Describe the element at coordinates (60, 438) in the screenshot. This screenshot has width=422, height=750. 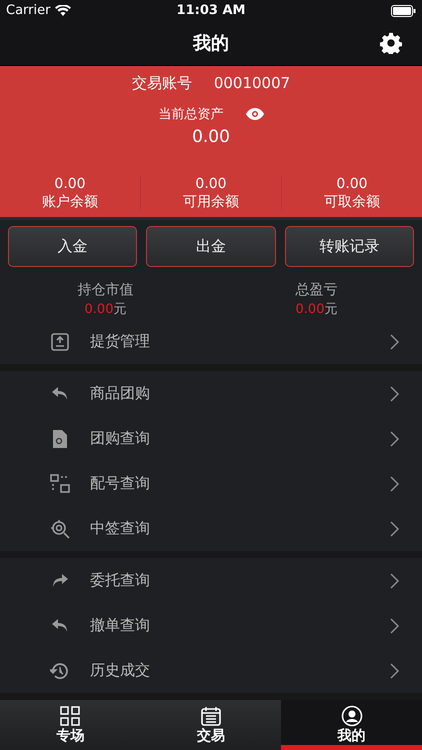
I see `document-search-icon` at that location.